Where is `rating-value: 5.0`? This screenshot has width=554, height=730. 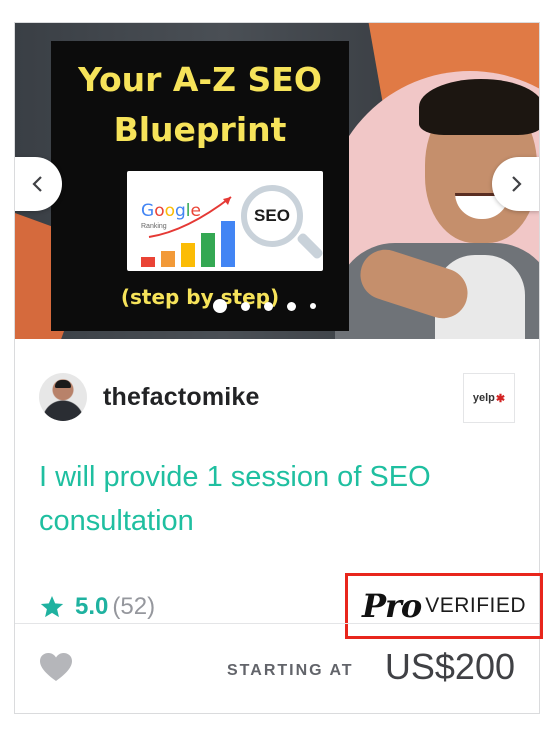 rating-value: 5.0 is located at coordinates (92, 606).